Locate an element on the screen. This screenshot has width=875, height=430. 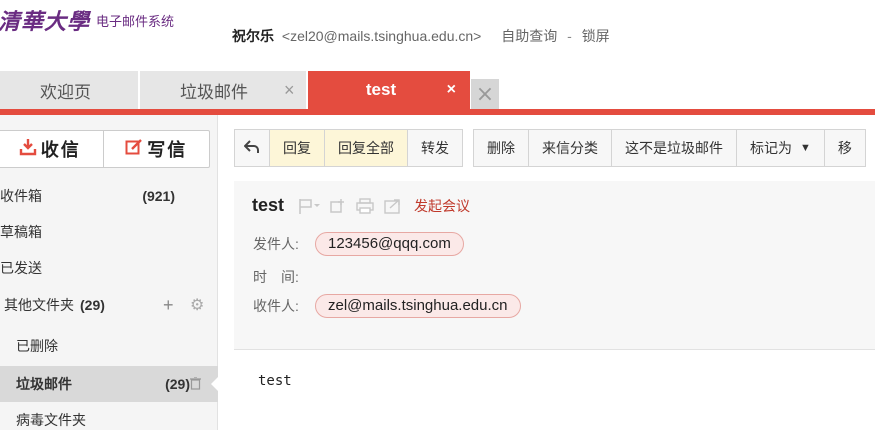
tab-bar: 欢迎页 垃圾邮件 × test × is located at coordinates (437, 90).